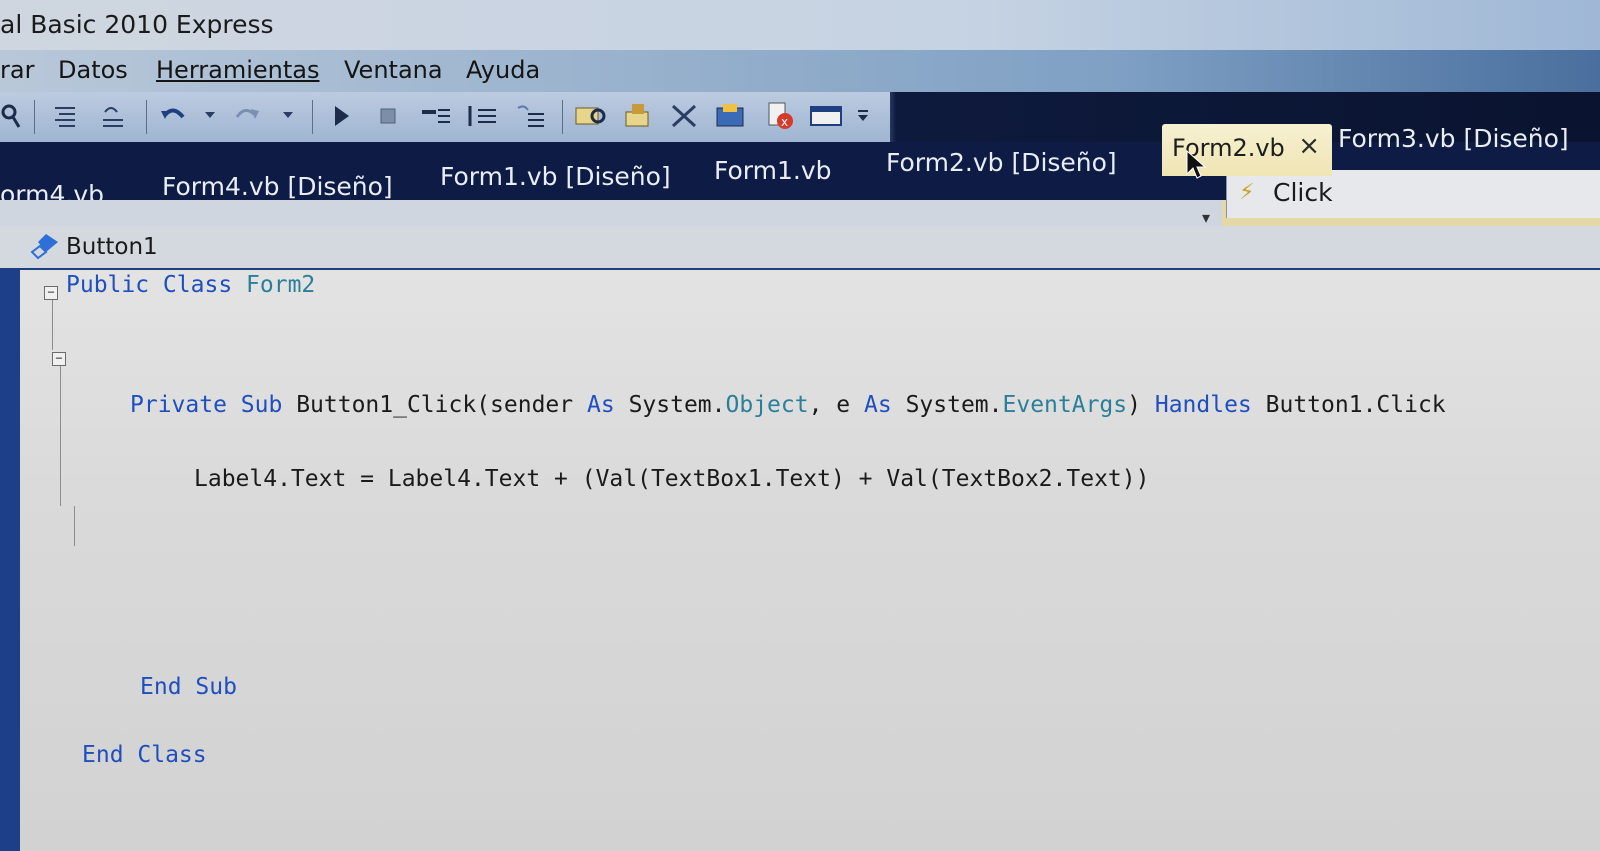 Image resolution: width=1600 pixels, height=851 pixels. I want to click on svg-text: x, so click(784, 122).